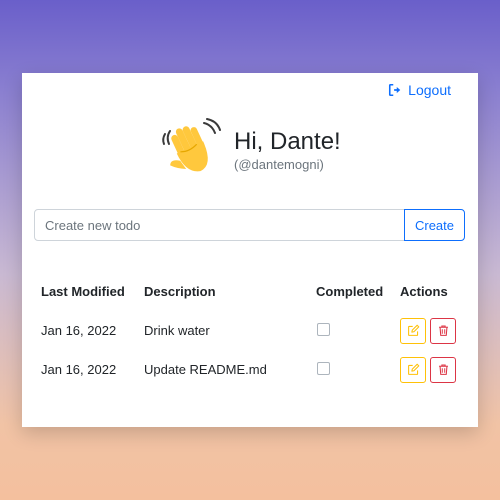 This screenshot has width=500, height=500. What do you see at coordinates (279, 164) in the screenshot?
I see `username-handle: (@dantemogni)` at bounding box center [279, 164].